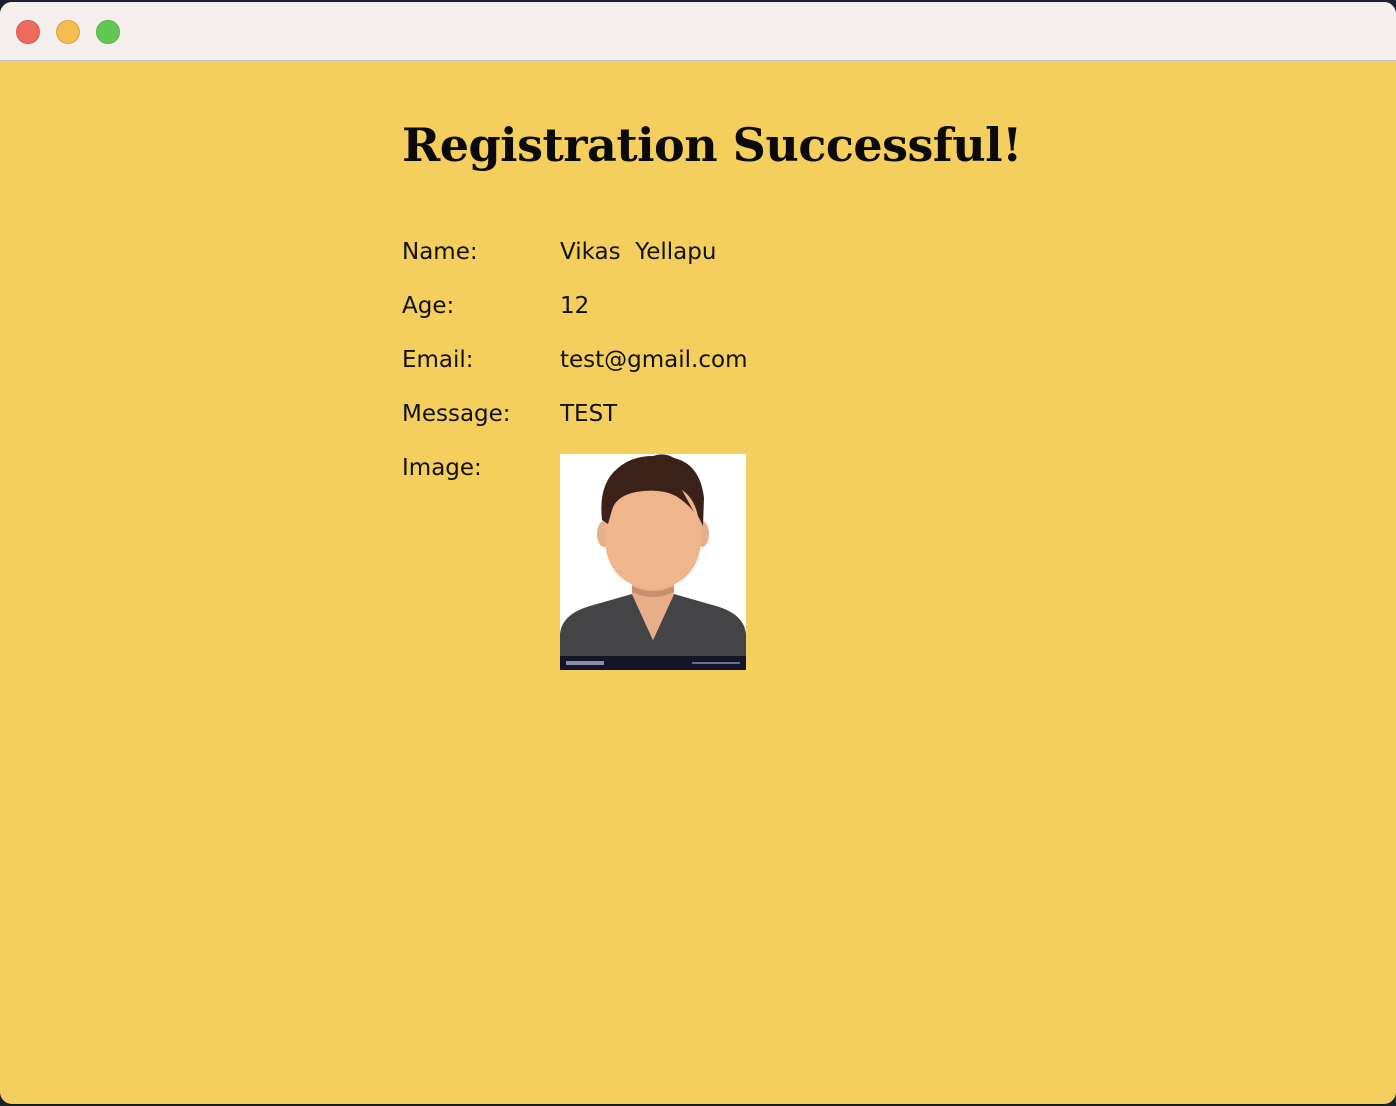 This screenshot has height=1106, width=1396. Describe the element at coordinates (438, 360) in the screenshot. I see `email-label: Email:` at that location.